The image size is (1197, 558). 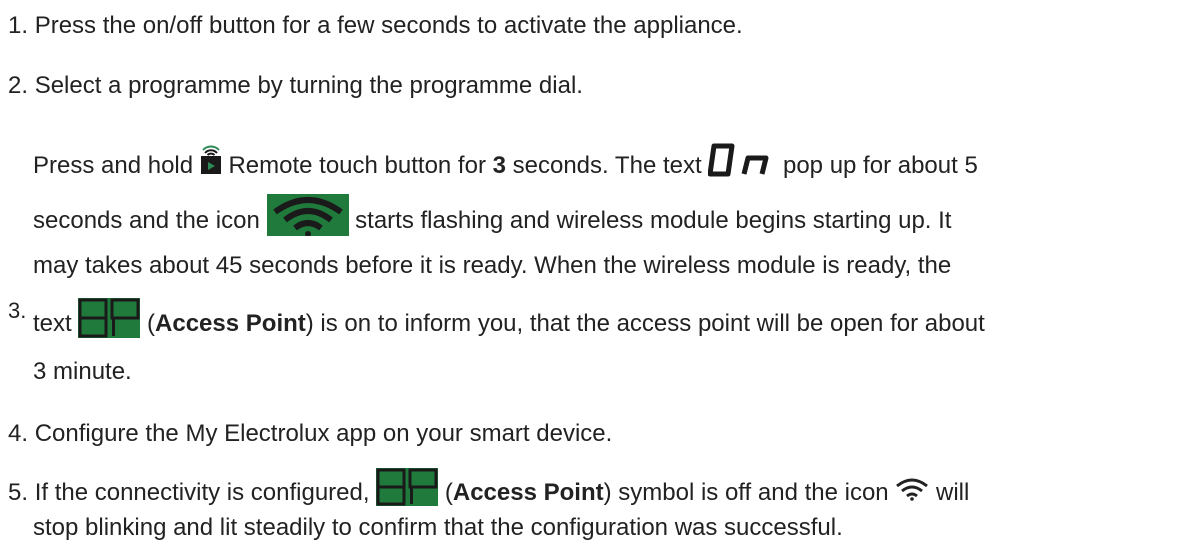 I want to click on access-point-display-icon, so click(x=109, y=324).